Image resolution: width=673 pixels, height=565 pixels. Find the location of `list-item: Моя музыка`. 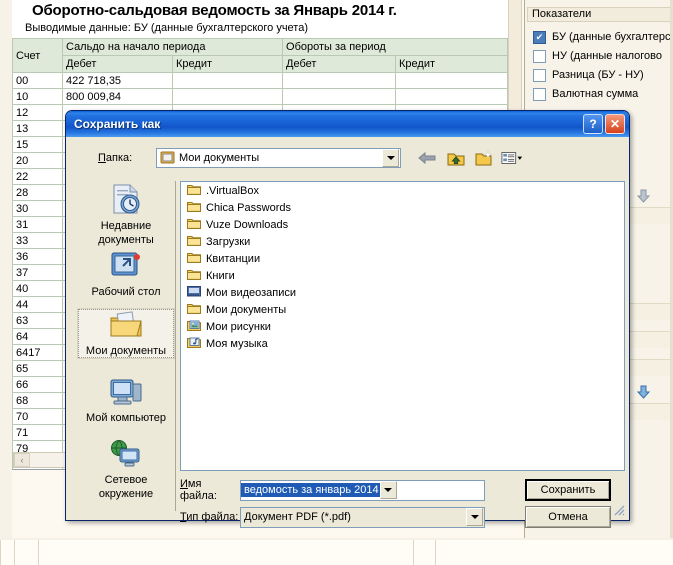

list-item: Моя музыка is located at coordinates (402, 343).